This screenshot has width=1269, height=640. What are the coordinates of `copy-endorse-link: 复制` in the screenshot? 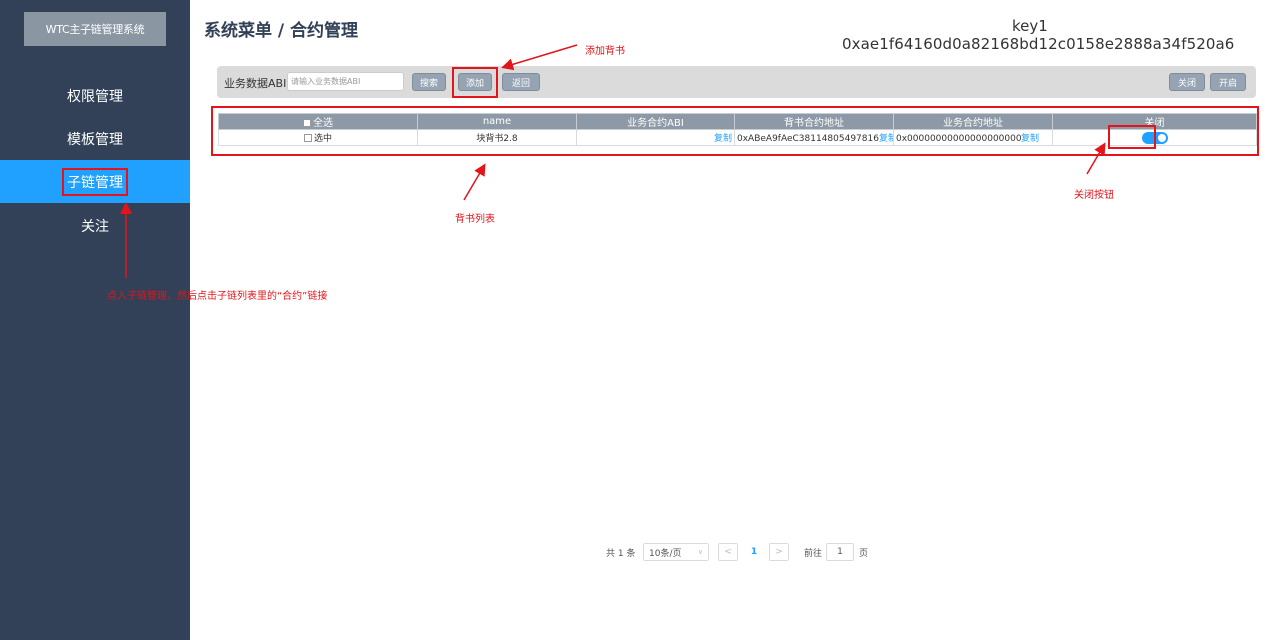 It's located at (886, 139).